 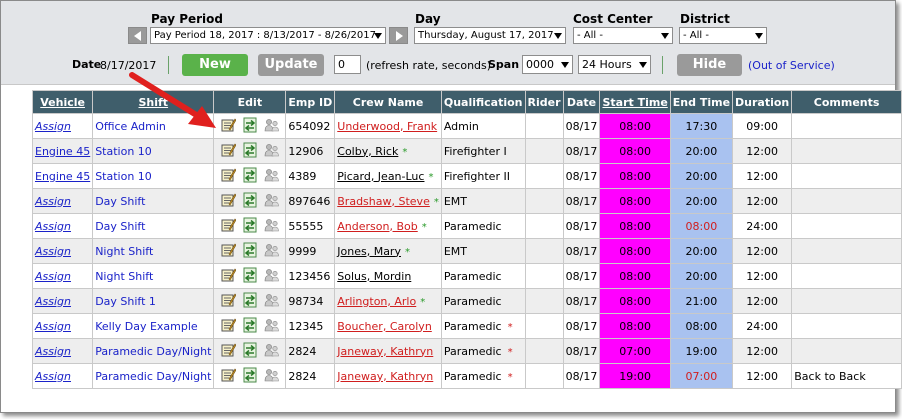 What do you see at coordinates (407, 252) in the screenshot?
I see `crew-star: *` at bounding box center [407, 252].